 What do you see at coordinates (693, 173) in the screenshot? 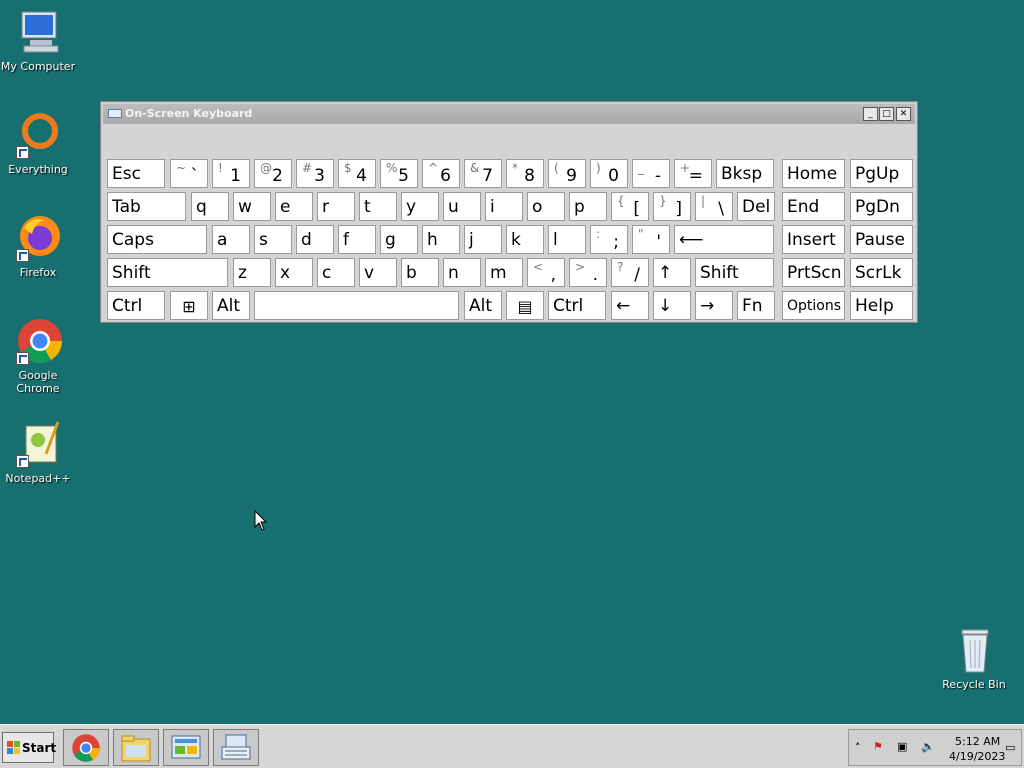
I see `key-=: + =` at bounding box center [693, 173].